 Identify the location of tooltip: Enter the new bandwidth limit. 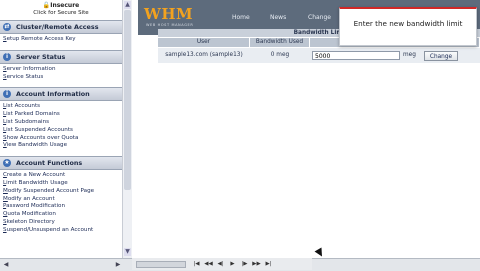
(408, 26).